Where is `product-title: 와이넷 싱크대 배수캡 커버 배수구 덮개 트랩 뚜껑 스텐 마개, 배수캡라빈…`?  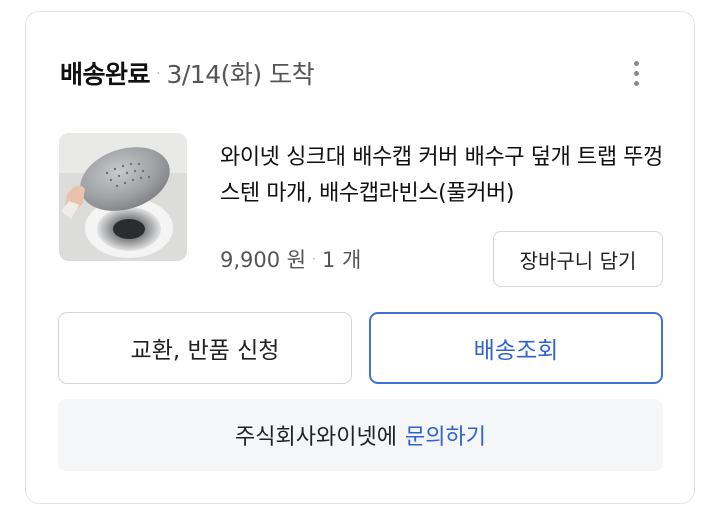
product-title: 와이넷 싱크대 배수캡 커버 배수구 덮개 트랩 뚜껑 스텐 마개, 배수캡라빈… is located at coordinates (445, 176).